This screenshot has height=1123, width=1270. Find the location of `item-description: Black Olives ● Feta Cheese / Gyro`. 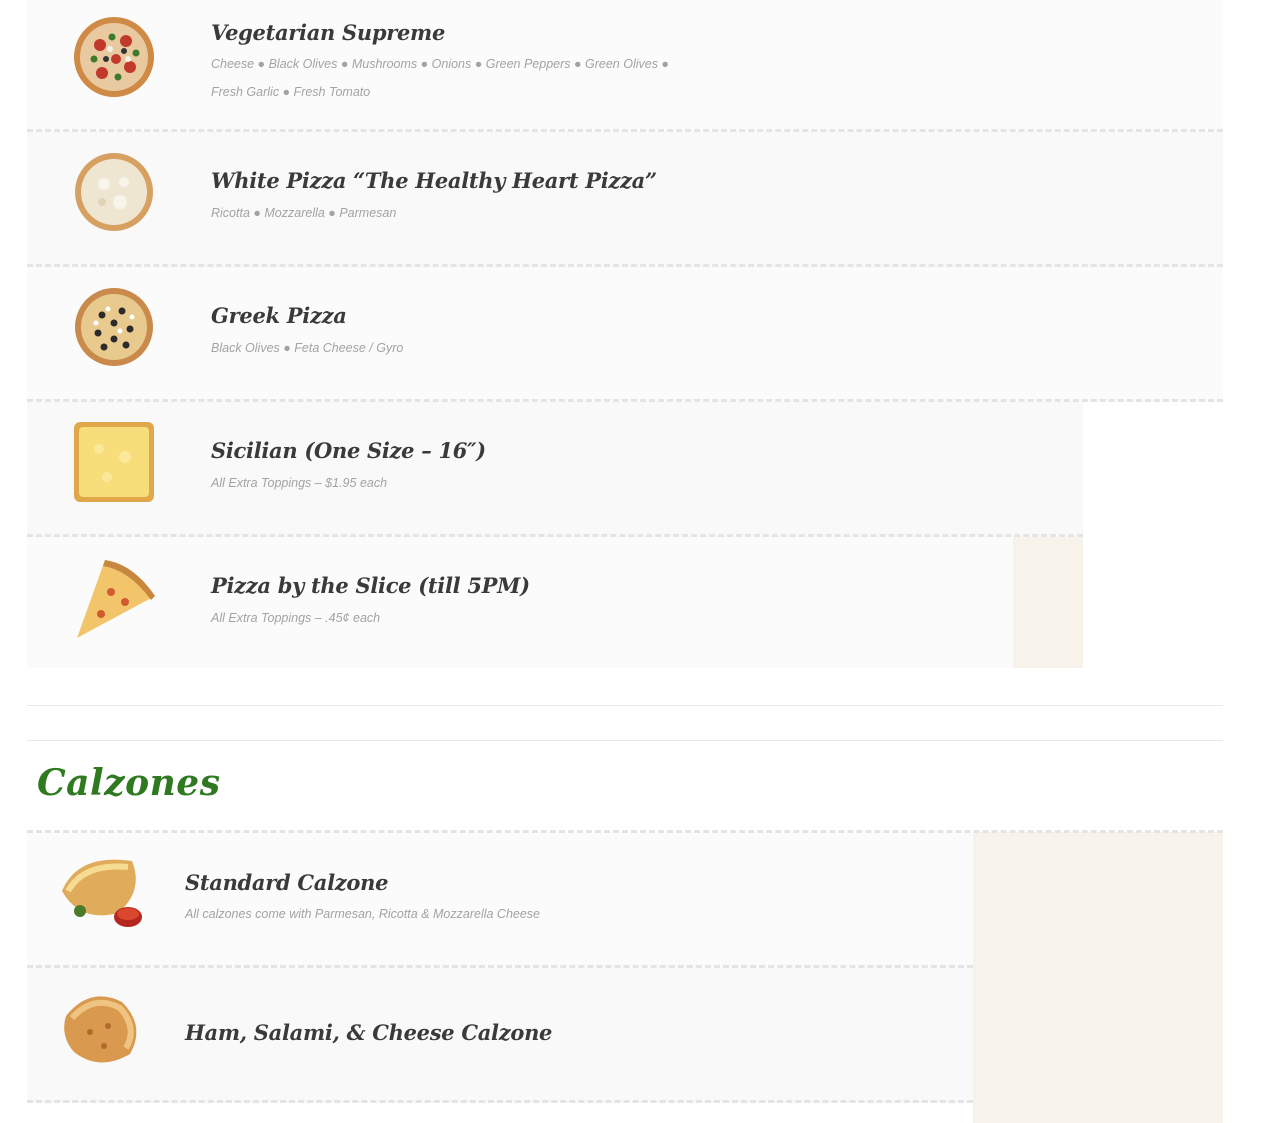

item-description: Black Olives ● Feta Cheese / Gyro is located at coordinates (307, 348).